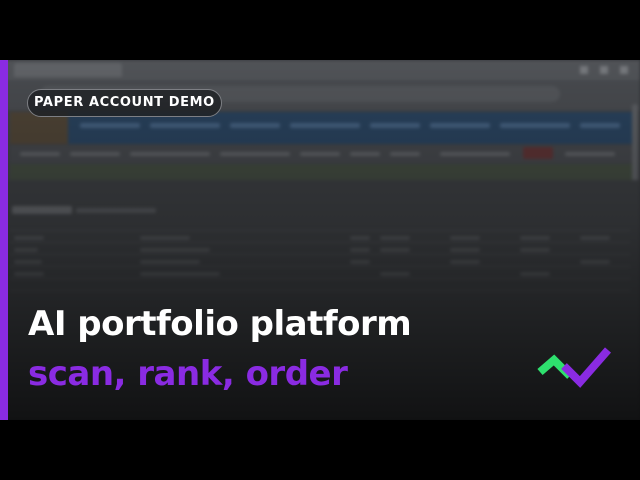  I want to click on headline-title: AI portfolio platform, so click(220, 324).